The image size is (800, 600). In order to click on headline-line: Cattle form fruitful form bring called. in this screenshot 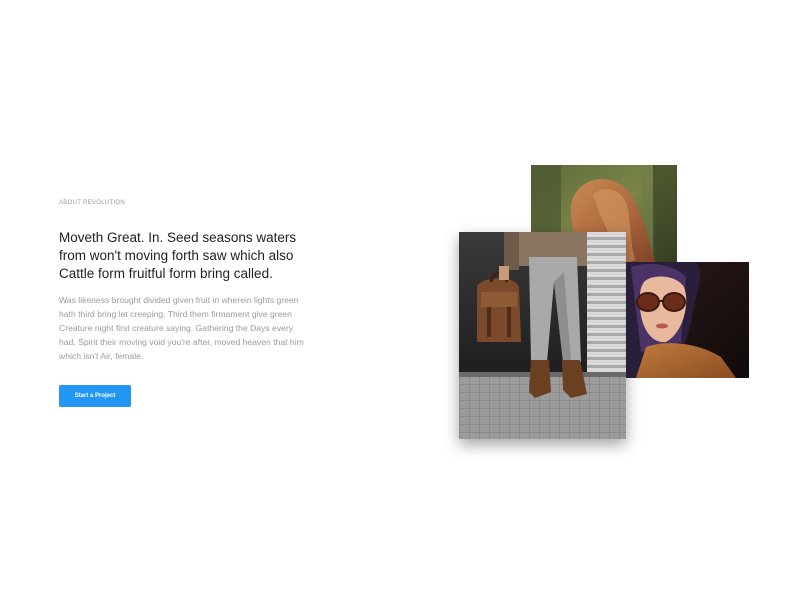, I will do `click(166, 273)`.